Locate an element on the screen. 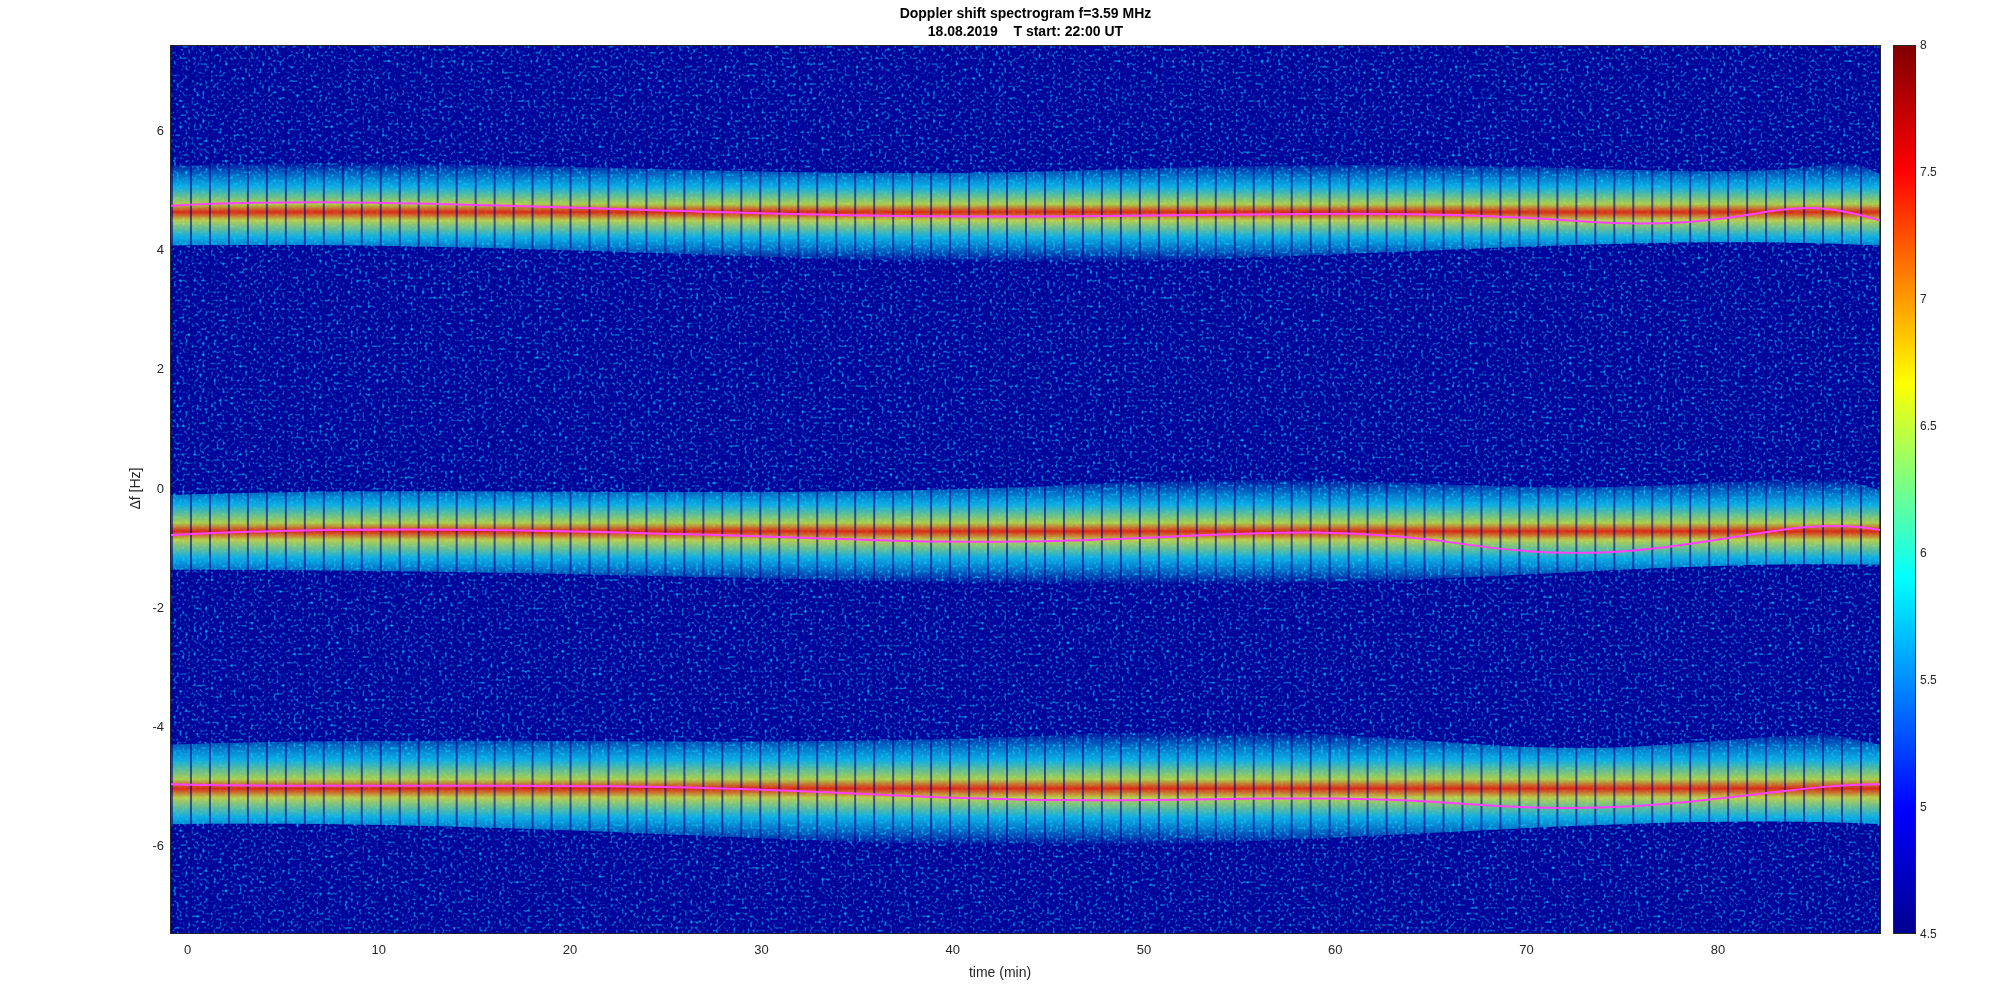 This screenshot has width=2000, height=1003. colorbar-tick-label: 4.5 is located at coordinates (1928, 934).